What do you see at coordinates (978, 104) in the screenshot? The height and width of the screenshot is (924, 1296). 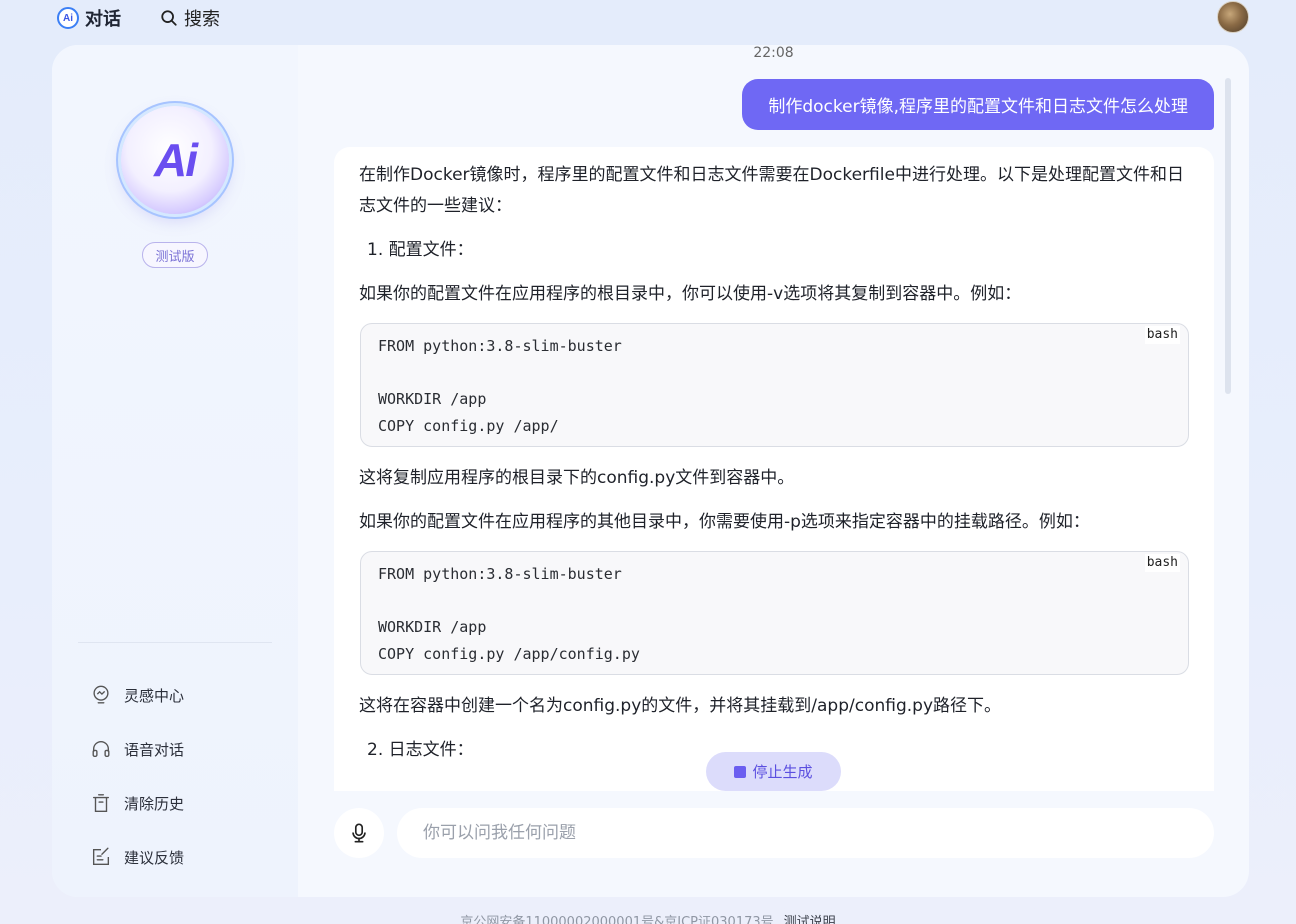 I see `user-message: 制作docker镜像,程序里的配置文件和日志文件怎么处理` at bounding box center [978, 104].